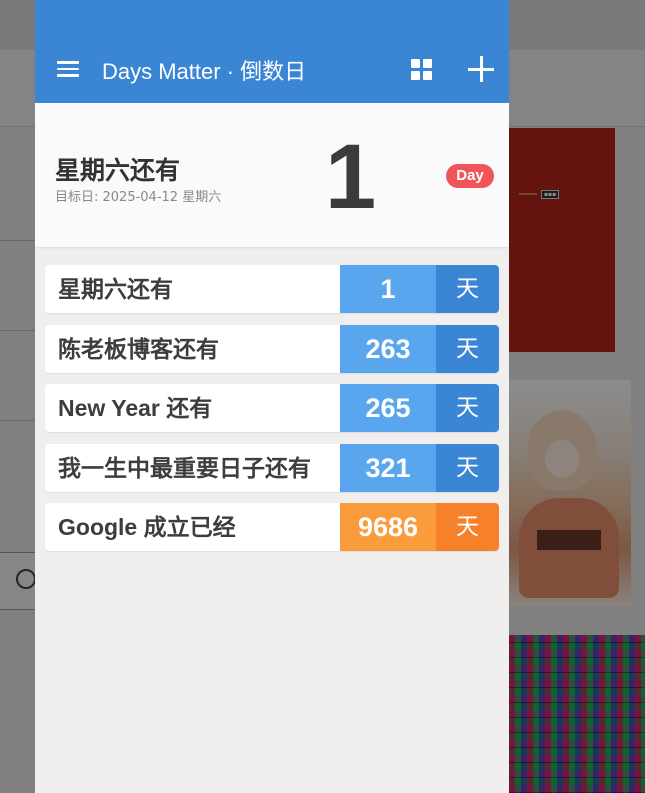  What do you see at coordinates (68, 69) in the screenshot?
I see `hamburger-icon` at bounding box center [68, 69].